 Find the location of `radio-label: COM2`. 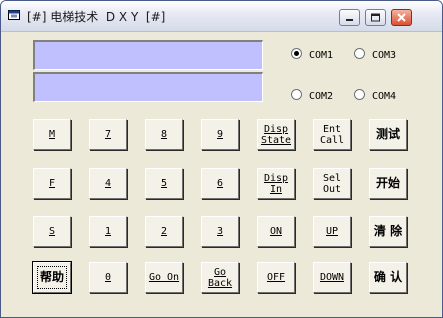

radio-label: COM2 is located at coordinates (321, 96).